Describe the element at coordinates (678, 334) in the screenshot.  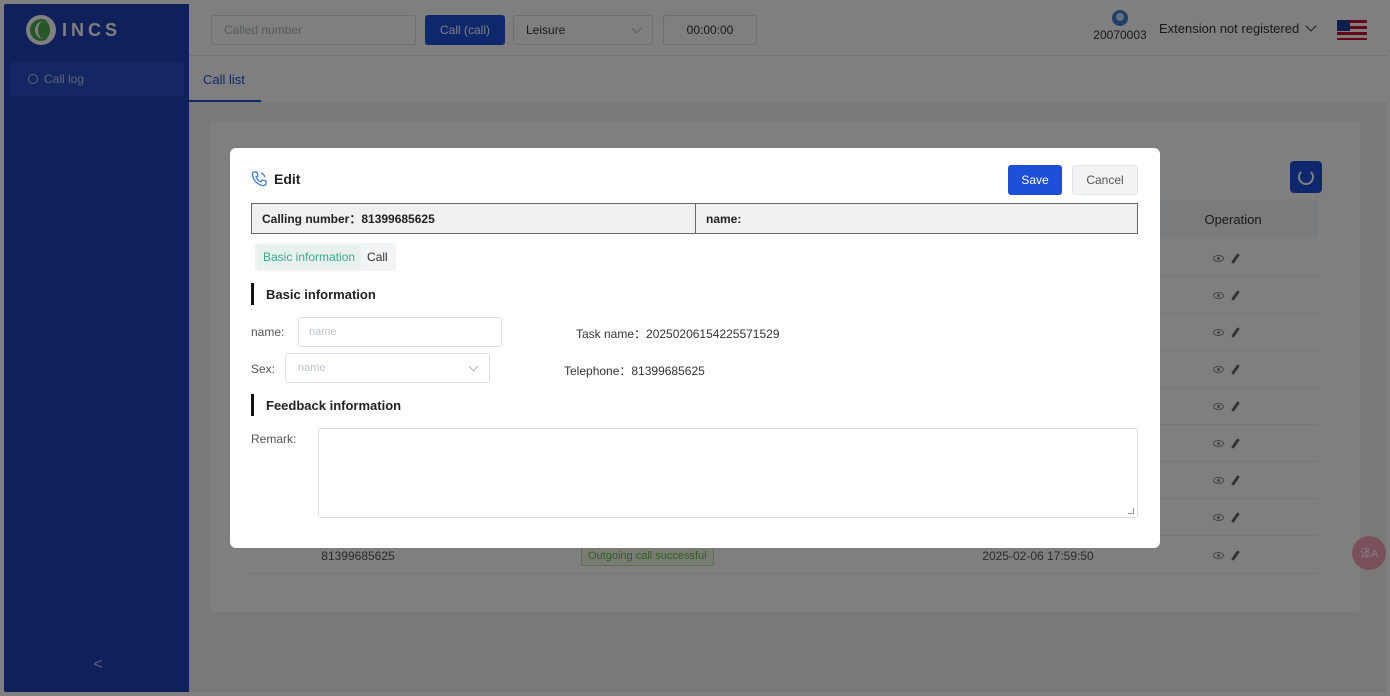
I see `task-name: Task name：20250206154225571529` at that location.